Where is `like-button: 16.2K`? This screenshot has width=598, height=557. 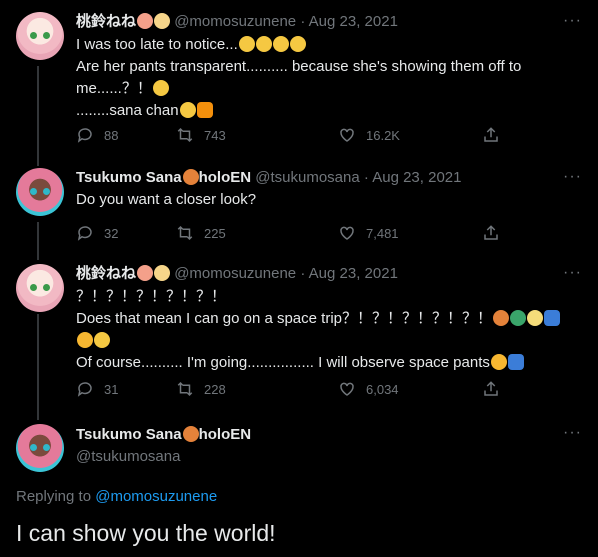
like-button: 16.2K is located at coordinates (369, 135).